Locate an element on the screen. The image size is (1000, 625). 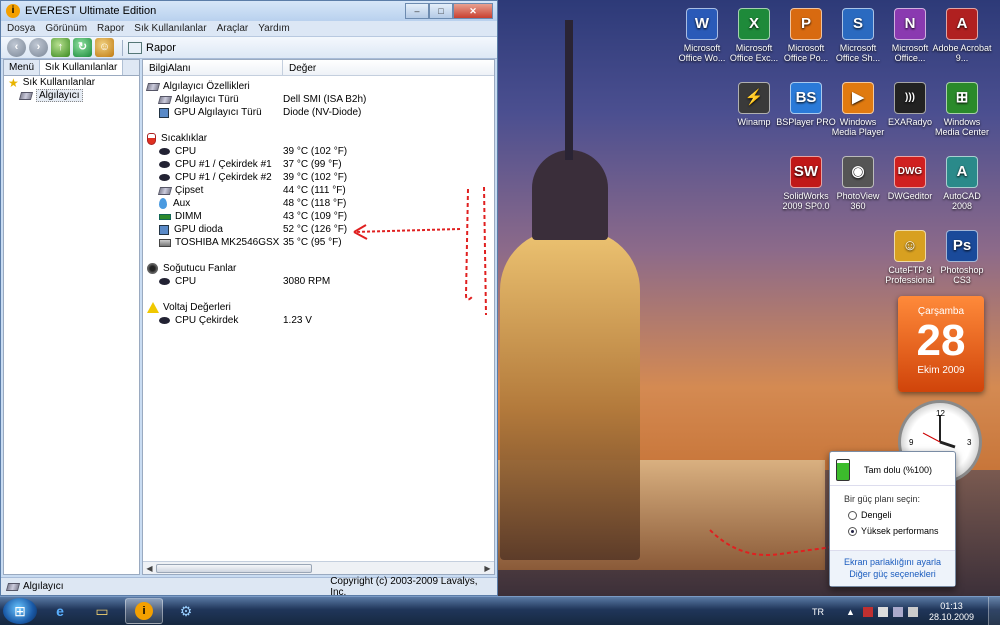
desktop-icon: ⚡ Winamp is located at coordinates (754, 104).